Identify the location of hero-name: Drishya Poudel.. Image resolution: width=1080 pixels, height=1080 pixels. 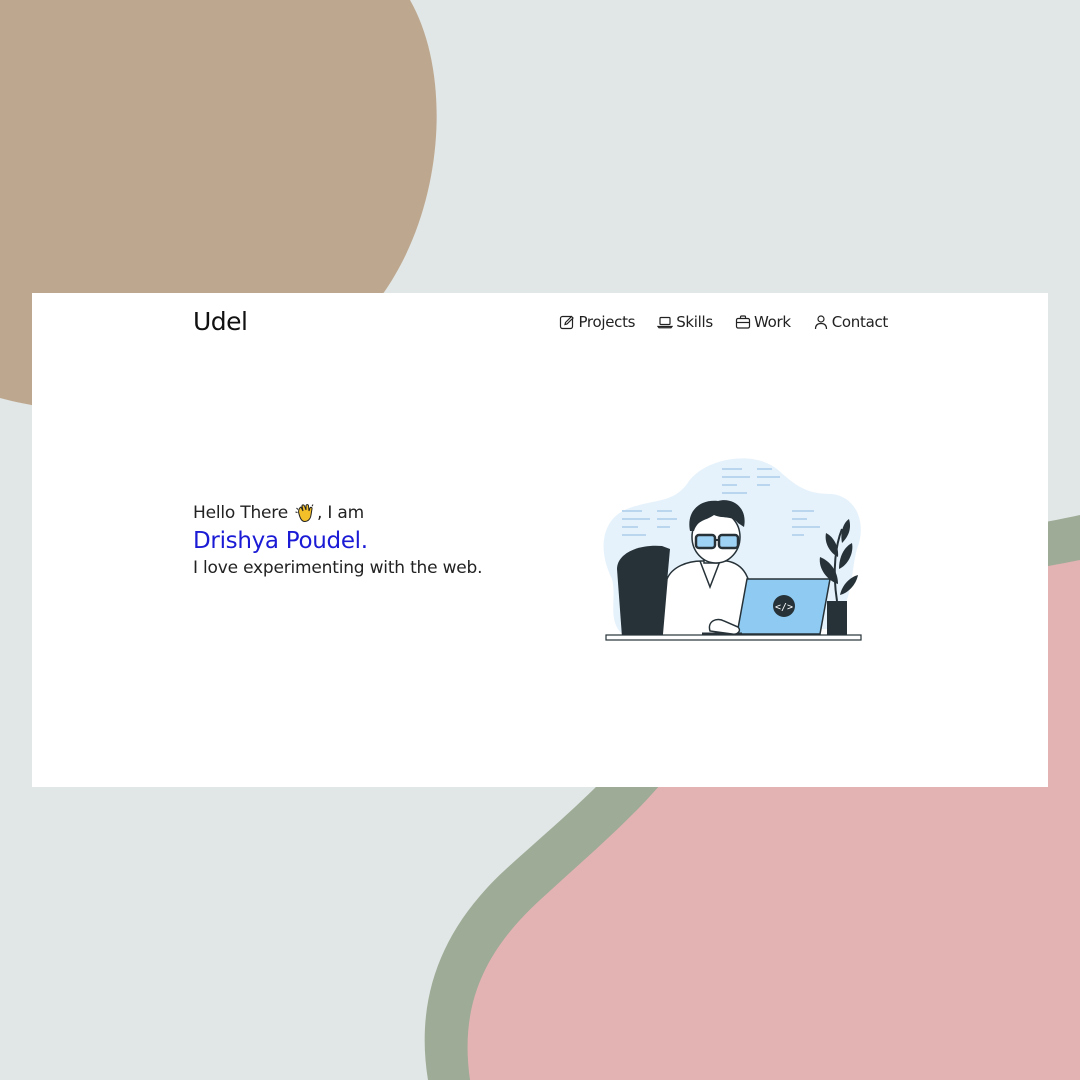
(280, 541).